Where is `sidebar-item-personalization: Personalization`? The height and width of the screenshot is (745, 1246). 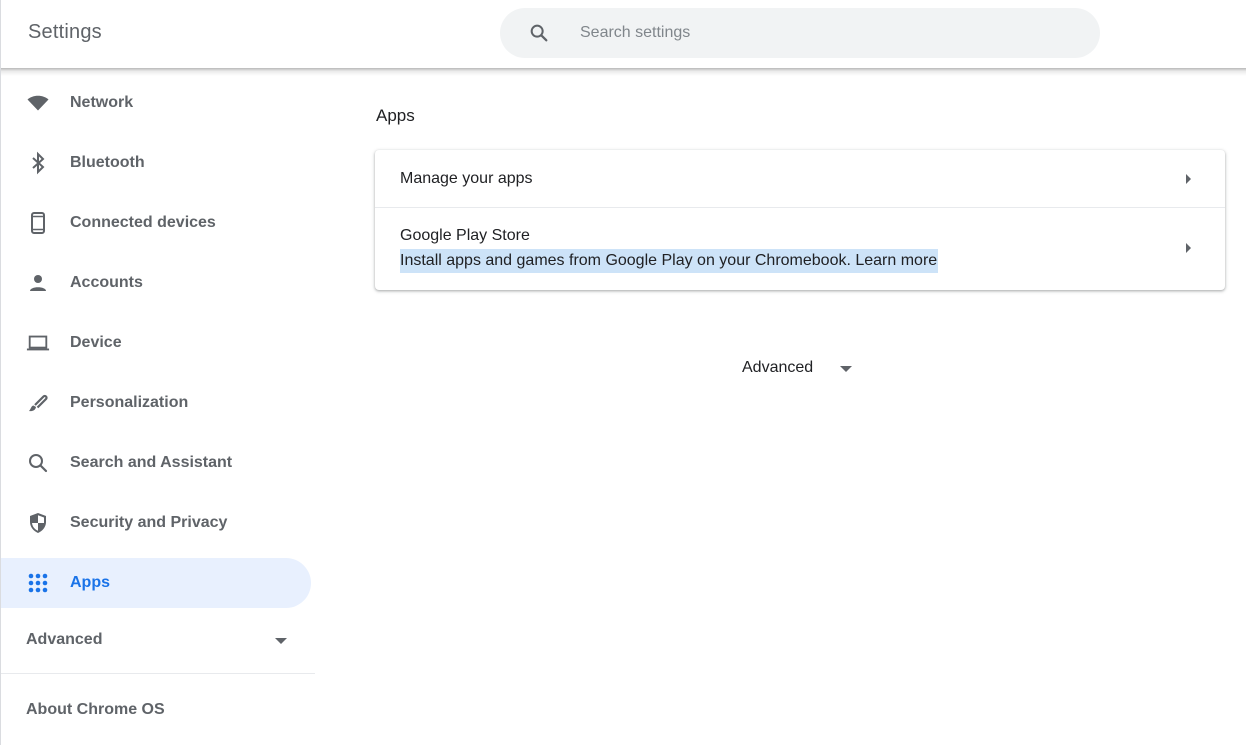
sidebar-item-personalization: Personalization is located at coordinates (156, 403).